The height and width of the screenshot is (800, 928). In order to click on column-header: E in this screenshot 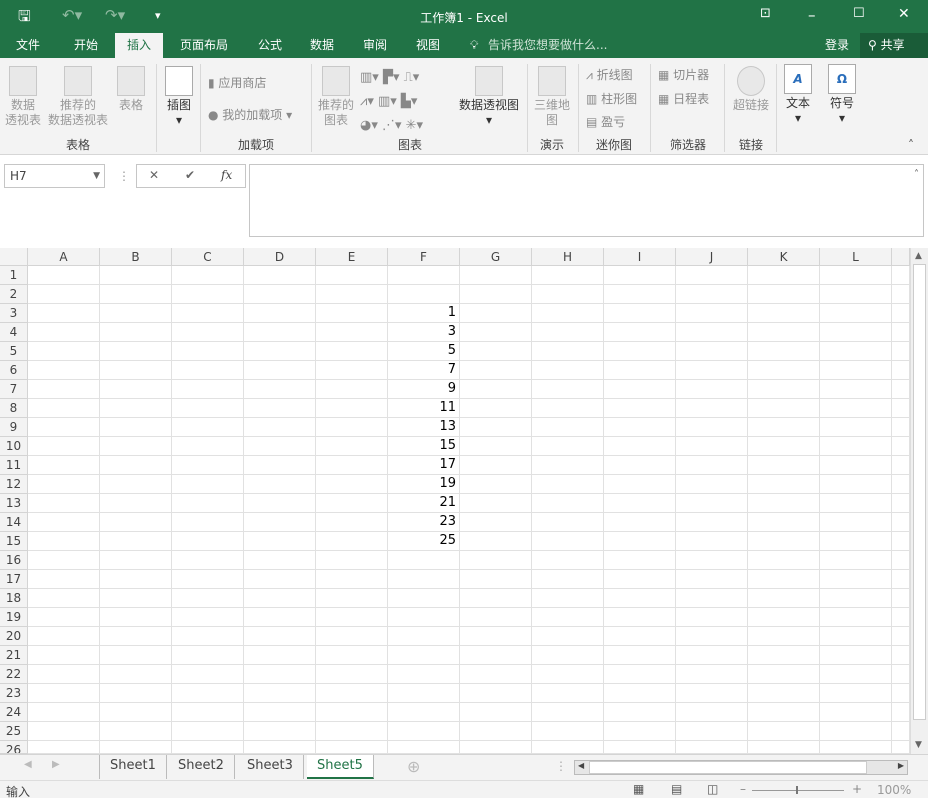, I will do `click(352, 257)`.